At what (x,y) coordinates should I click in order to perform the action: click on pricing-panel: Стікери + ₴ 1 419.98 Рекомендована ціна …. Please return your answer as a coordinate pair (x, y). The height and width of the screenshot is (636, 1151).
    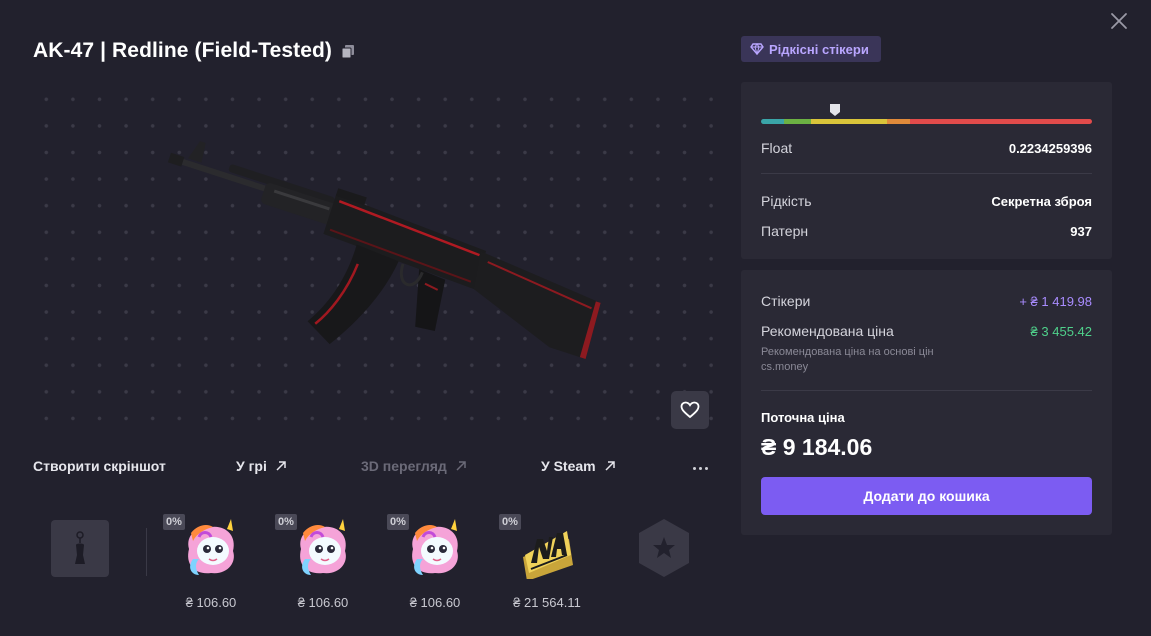
    Looking at the image, I should click on (926, 402).